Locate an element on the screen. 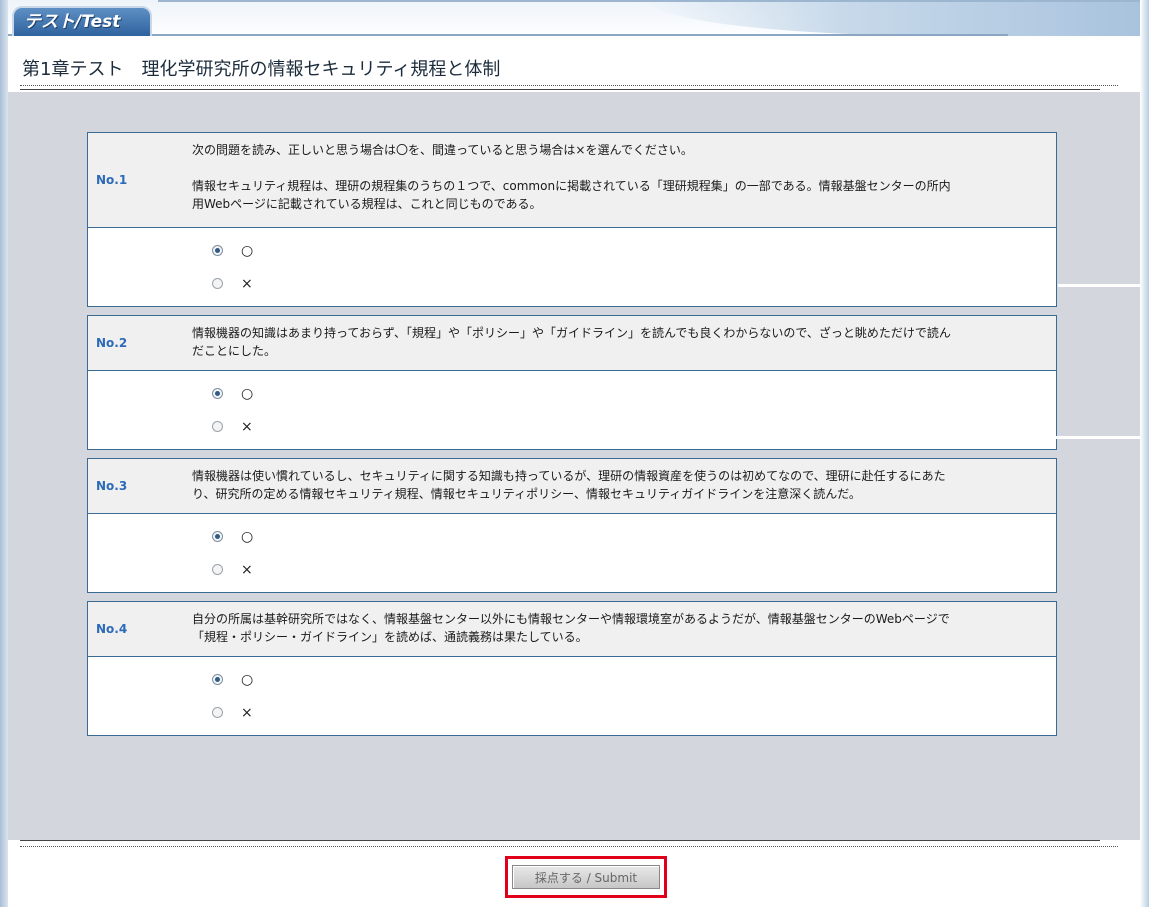  panel-top-border is located at coordinates (560, 89).